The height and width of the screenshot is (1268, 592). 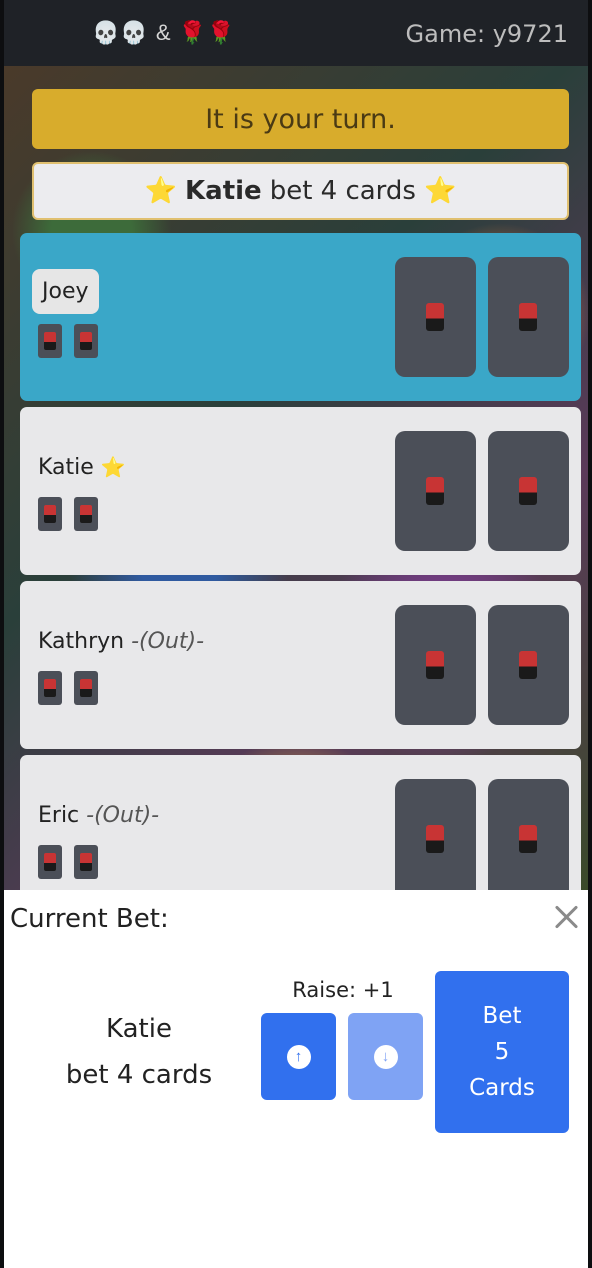 I want to click on player-row-kathryn: Kathryn -(Out)-, so click(x=300, y=665).